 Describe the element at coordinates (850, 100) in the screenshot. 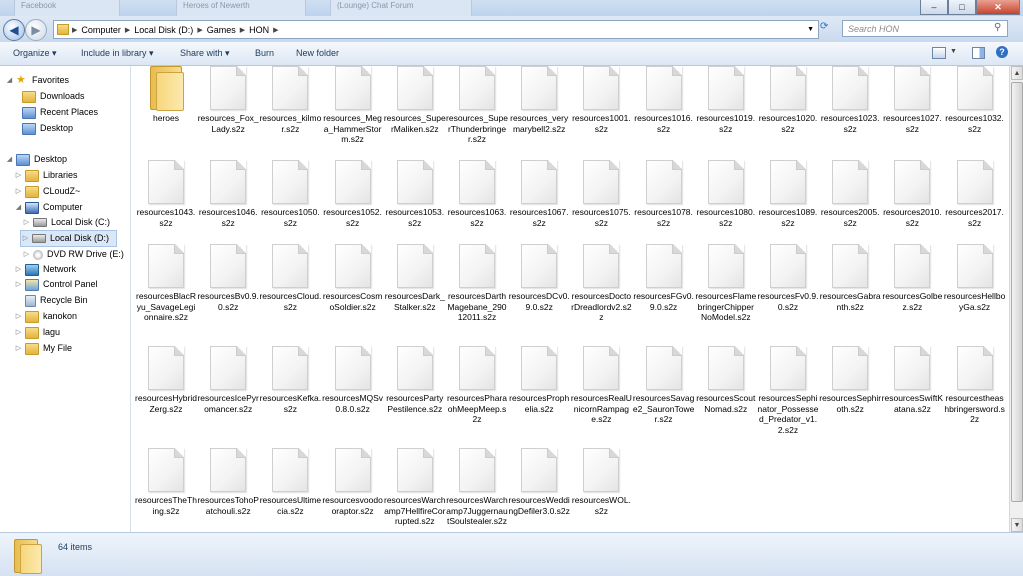

I see `file-item: resources1023.s2z` at that location.